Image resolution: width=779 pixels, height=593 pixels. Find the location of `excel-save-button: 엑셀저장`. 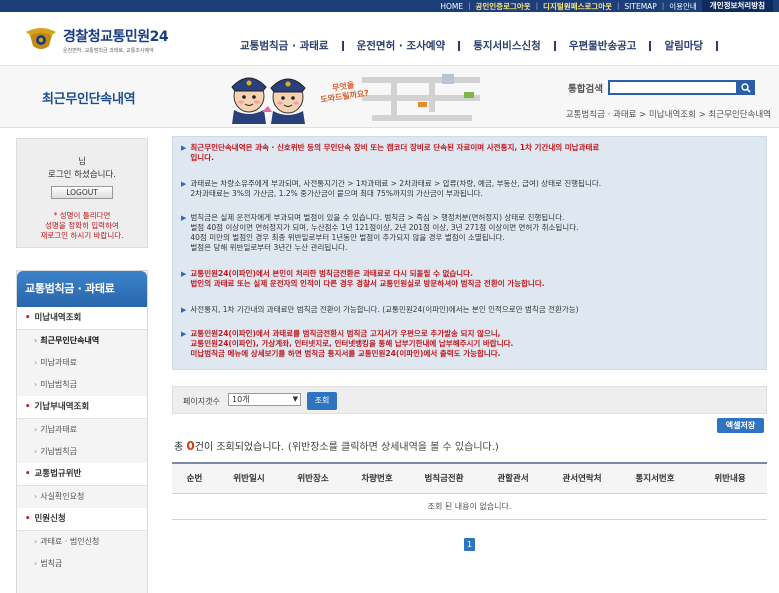

excel-save-button: 엑셀저장 is located at coordinates (740, 425).